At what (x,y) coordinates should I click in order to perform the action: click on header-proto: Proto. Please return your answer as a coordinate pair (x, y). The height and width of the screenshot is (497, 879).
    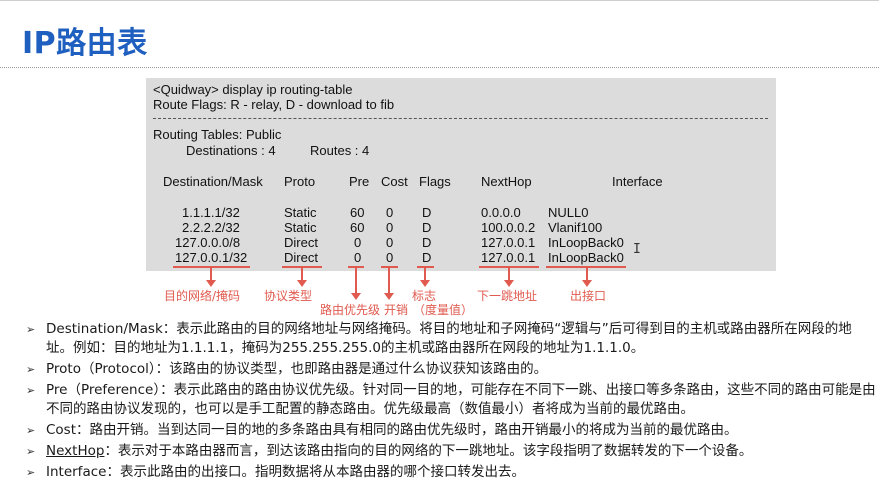
    Looking at the image, I should click on (300, 181).